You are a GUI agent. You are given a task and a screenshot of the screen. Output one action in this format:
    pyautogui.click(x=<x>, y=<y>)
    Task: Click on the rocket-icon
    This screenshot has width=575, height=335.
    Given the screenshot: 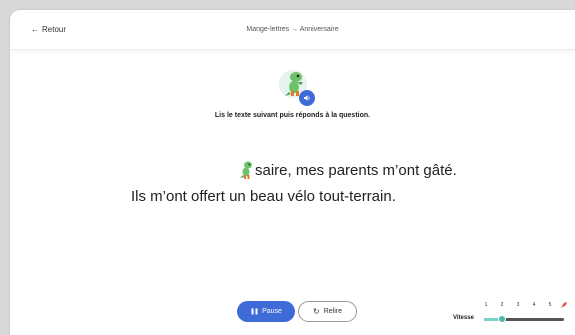 What is the action you would take?
    pyautogui.click(x=563, y=305)
    